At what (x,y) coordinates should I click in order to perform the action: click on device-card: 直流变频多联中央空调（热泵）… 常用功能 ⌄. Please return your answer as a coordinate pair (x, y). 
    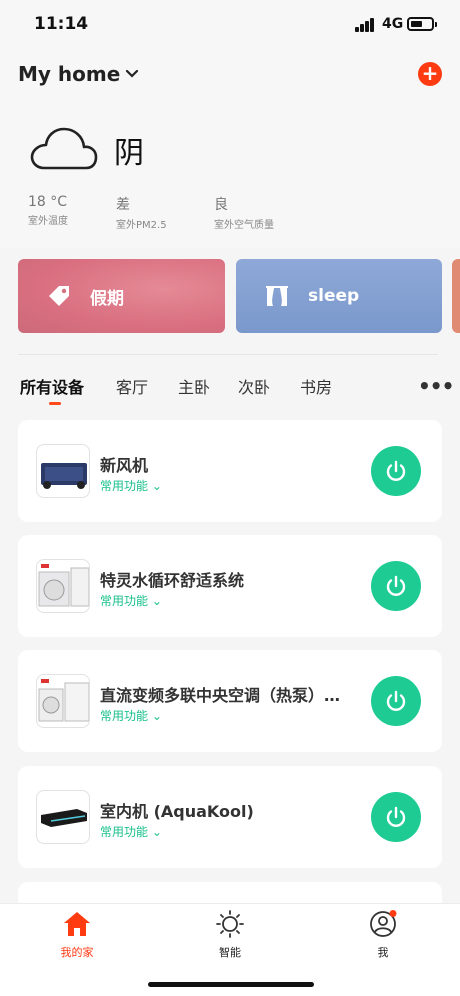
    Looking at the image, I should click on (230, 701).